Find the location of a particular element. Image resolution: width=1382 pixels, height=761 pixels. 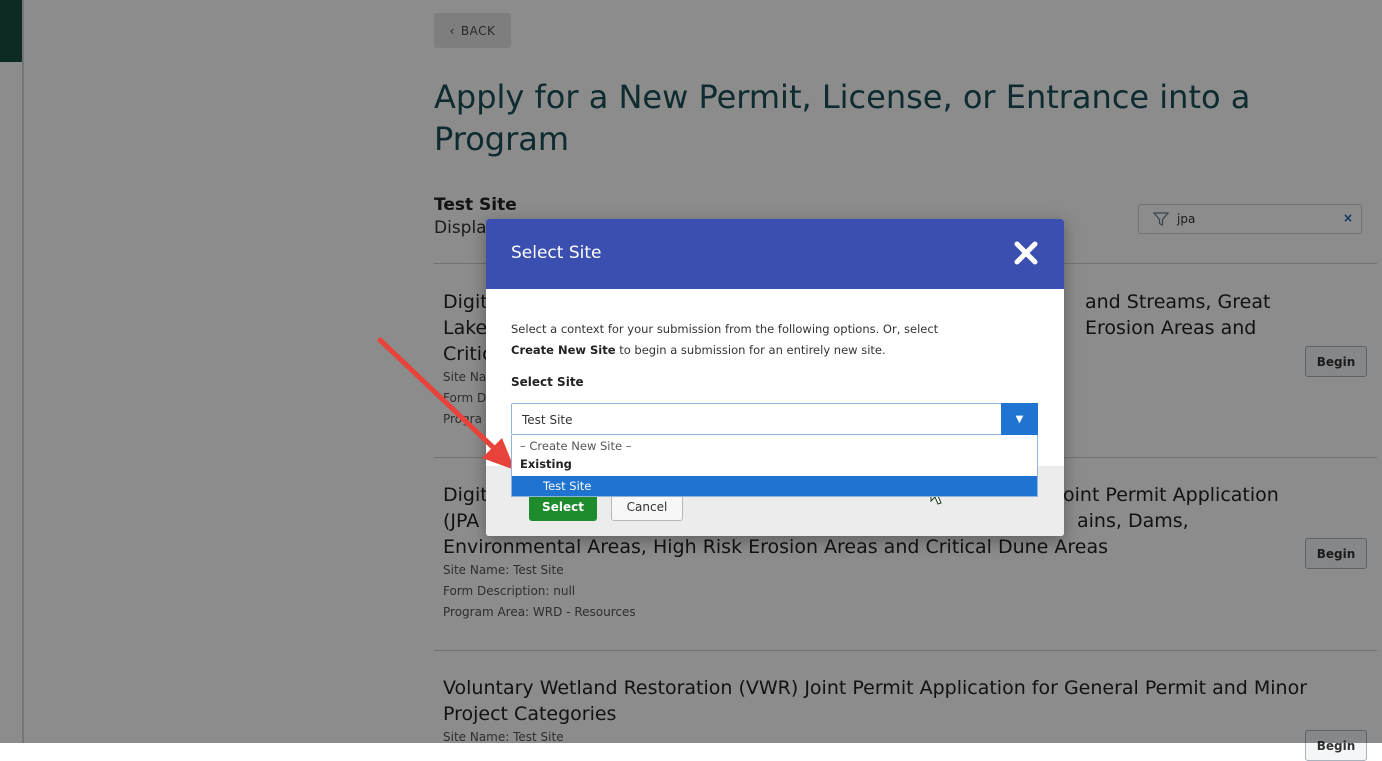

option-create-new-site: – Create New Site – is located at coordinates (782, 446).